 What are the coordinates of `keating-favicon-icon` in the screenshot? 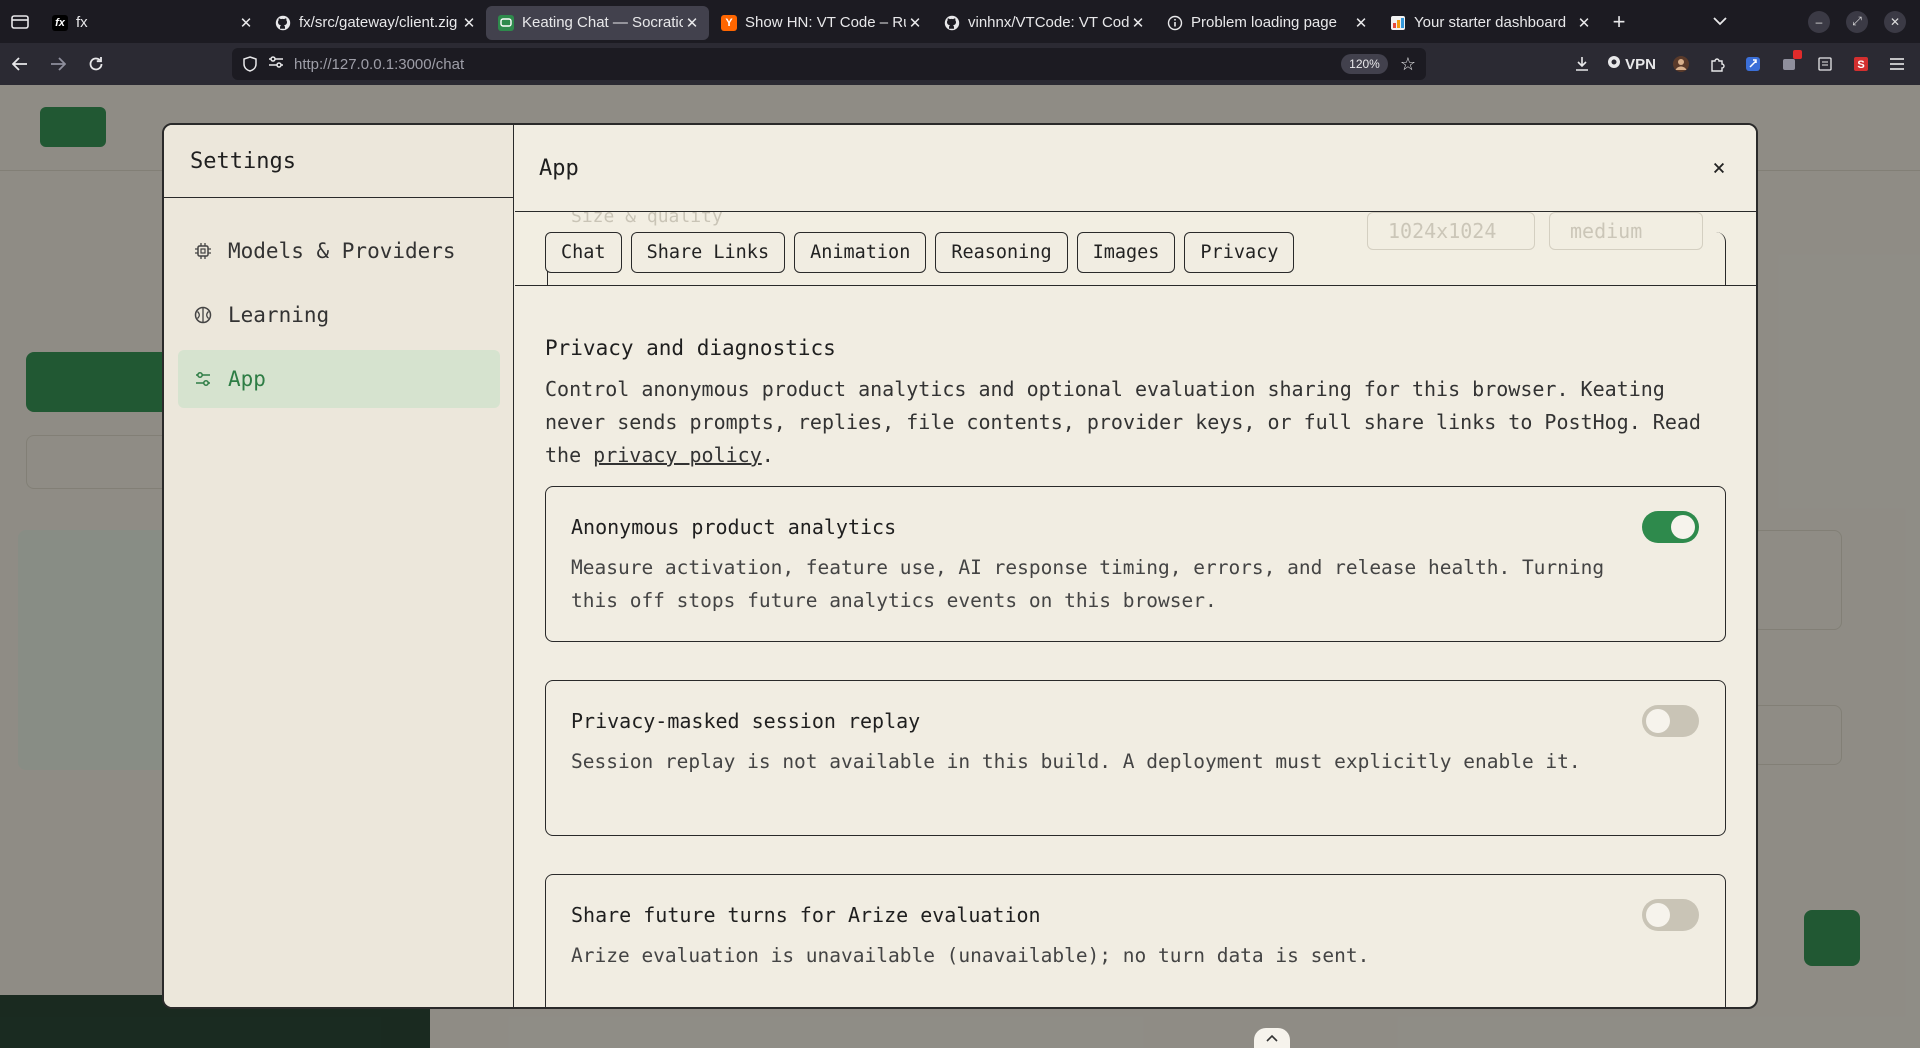 It's located at (506, 22).